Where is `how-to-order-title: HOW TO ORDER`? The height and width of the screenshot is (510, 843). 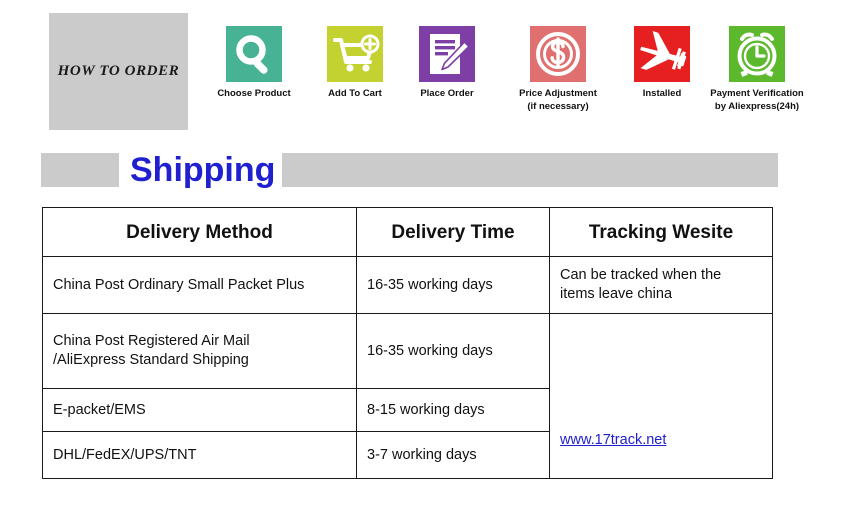 how-to-order-title: HOW TO ORDER is located at coordinates (118, 71).